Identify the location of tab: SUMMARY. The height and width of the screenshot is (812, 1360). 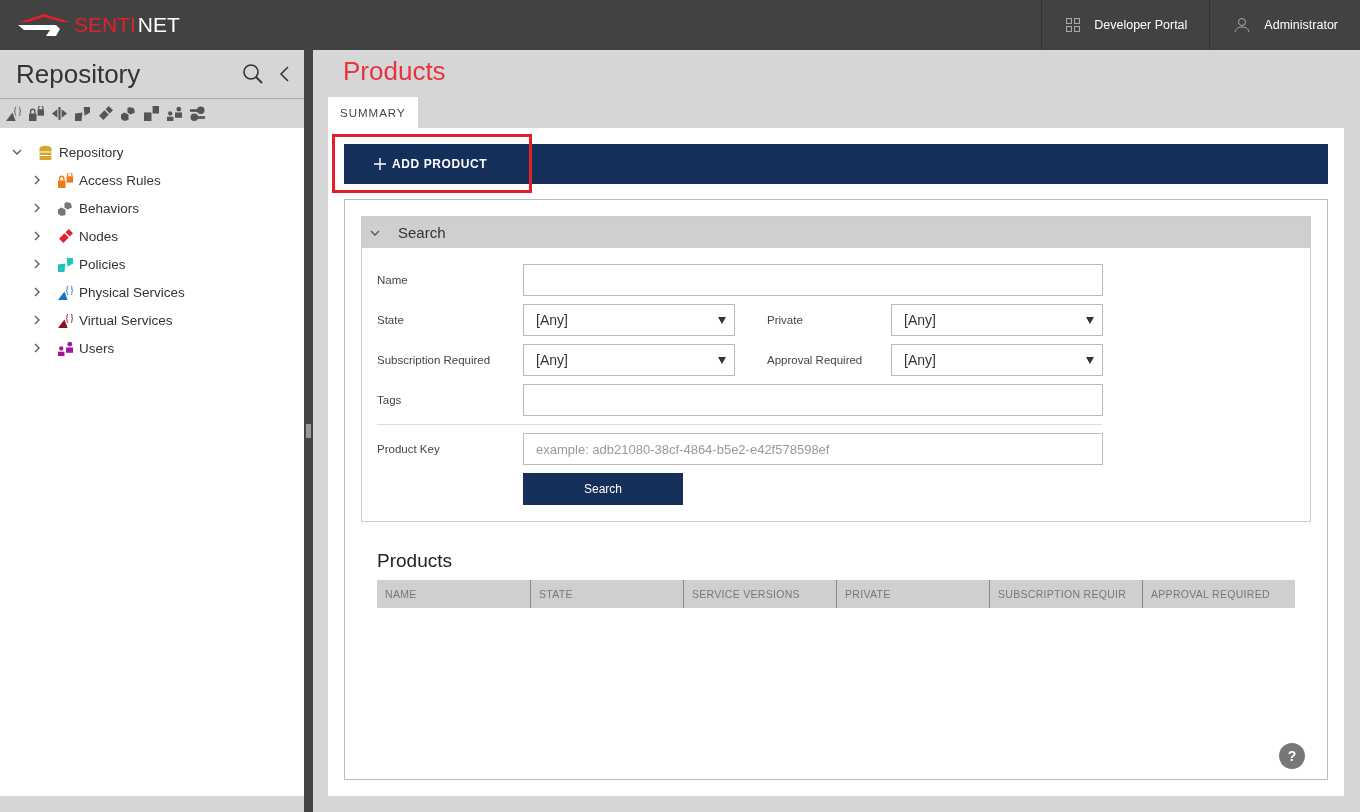
(373, 112).